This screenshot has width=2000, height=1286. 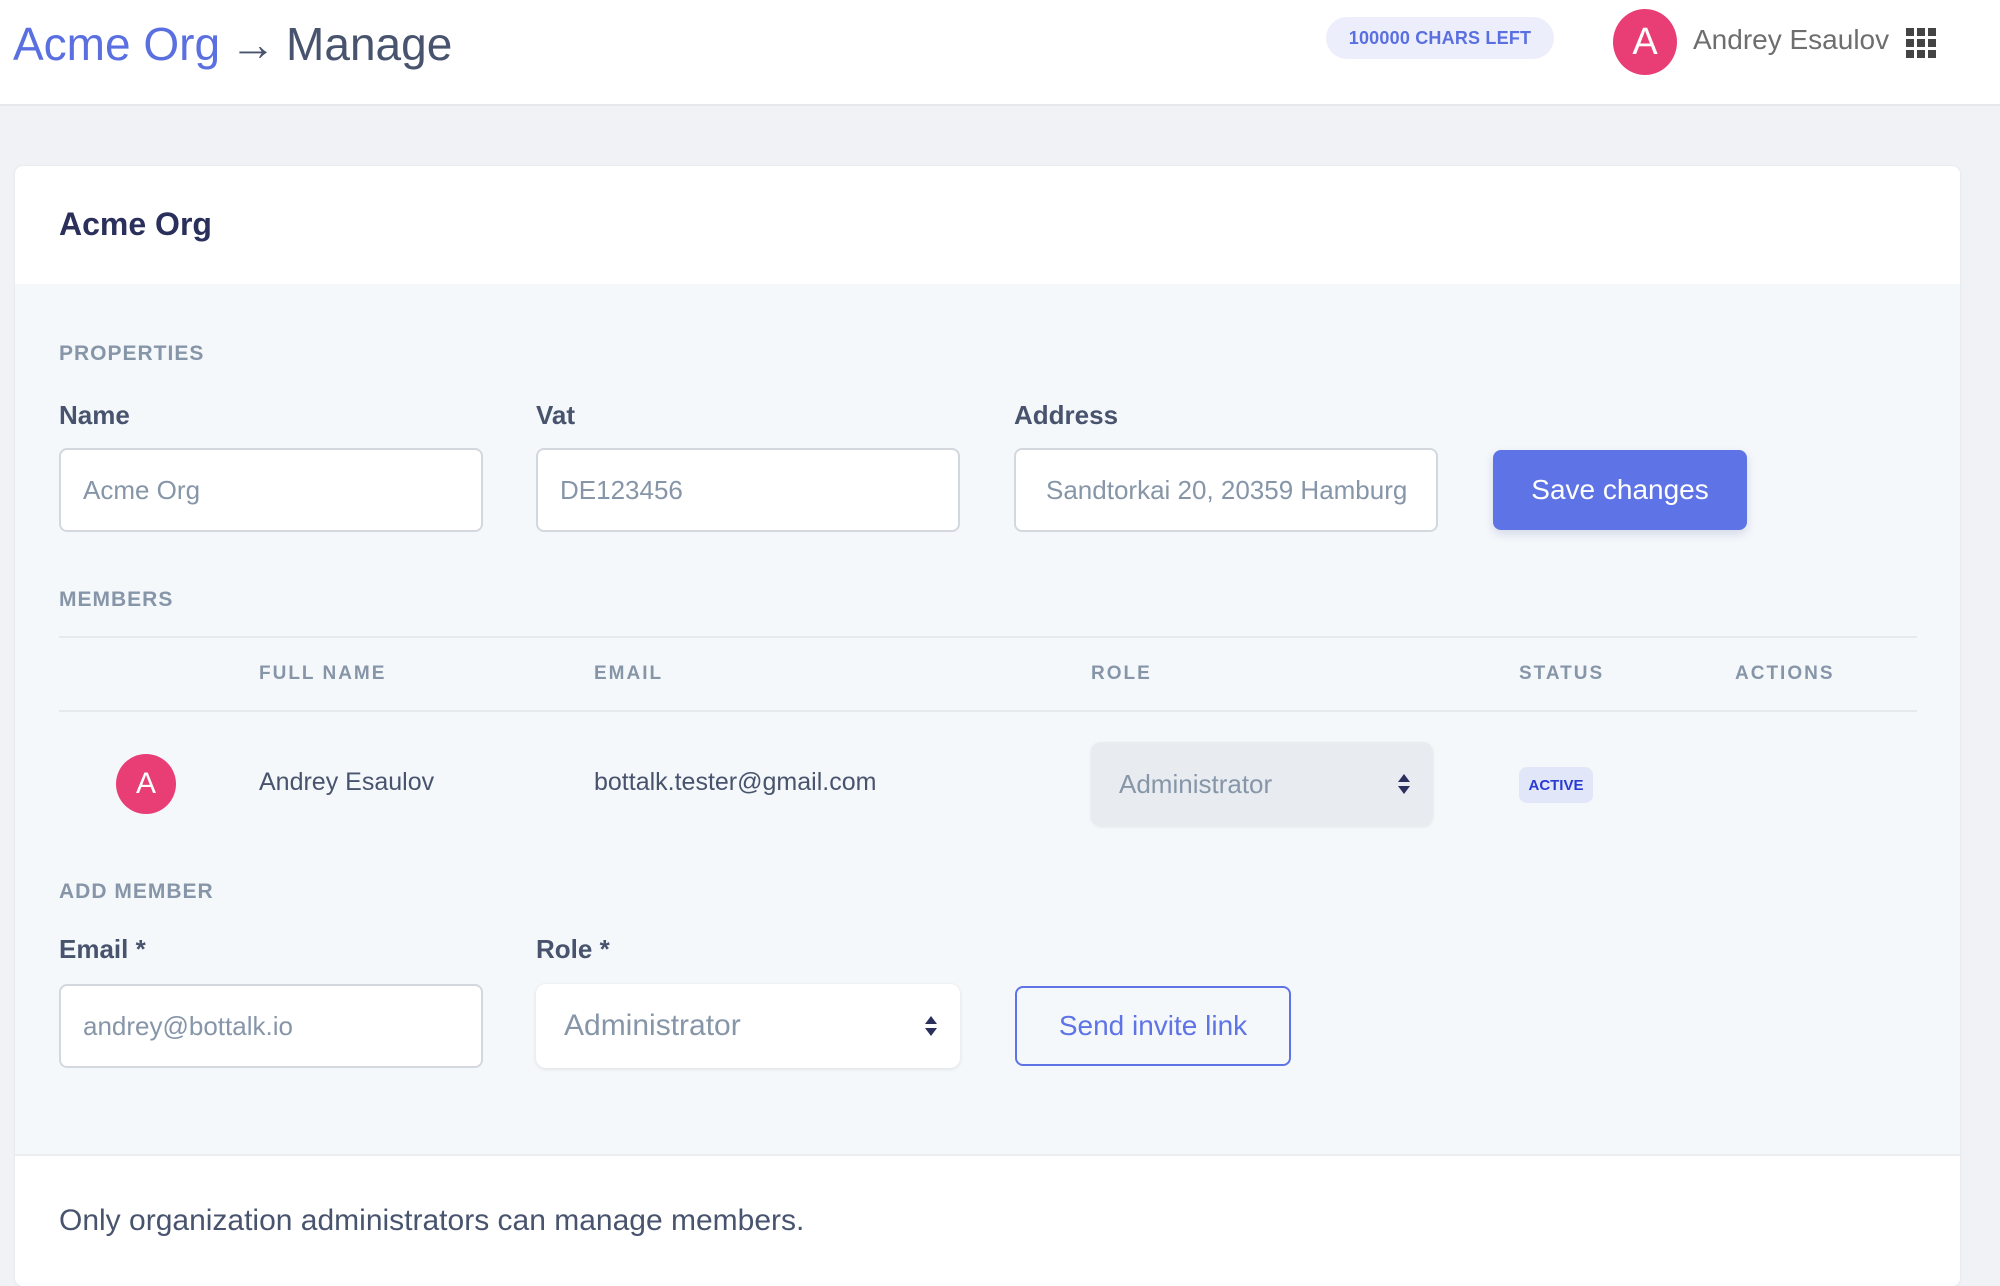 What do you see at coordinates (1980, 693) in the screenshot?
I see `page-gutter` at bounding box center [1980, 693].